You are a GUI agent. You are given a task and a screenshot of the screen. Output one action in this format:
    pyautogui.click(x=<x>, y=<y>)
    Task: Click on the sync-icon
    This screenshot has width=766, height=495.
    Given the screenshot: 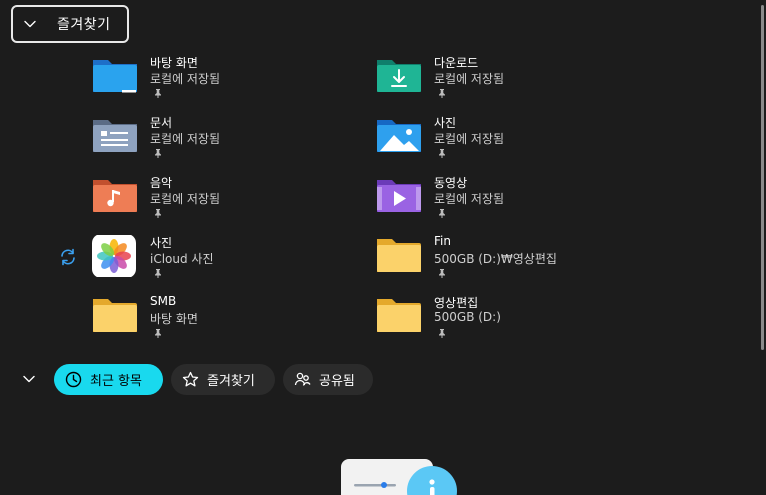 What is the action you would take?
    pyautogui.click(x=68, y=257)
    